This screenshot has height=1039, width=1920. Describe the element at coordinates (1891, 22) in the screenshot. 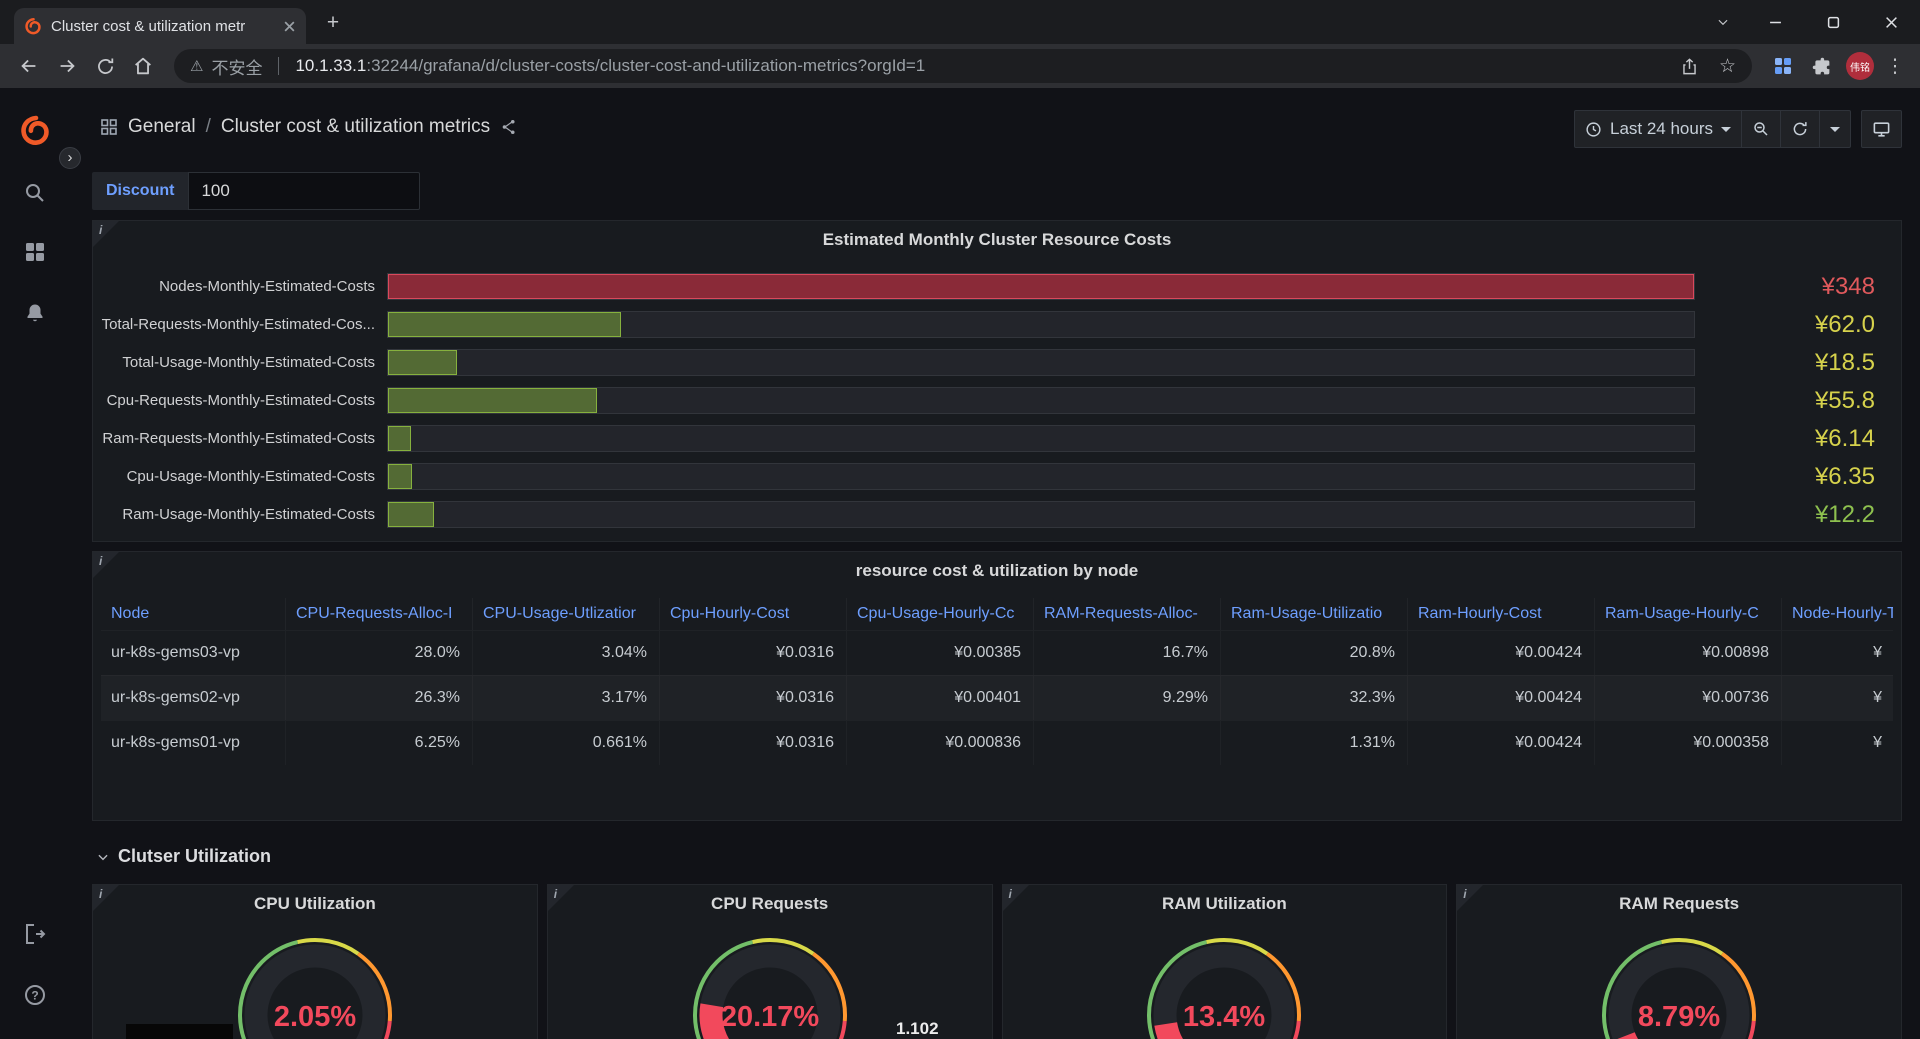

I see `window-close-button` at that location.